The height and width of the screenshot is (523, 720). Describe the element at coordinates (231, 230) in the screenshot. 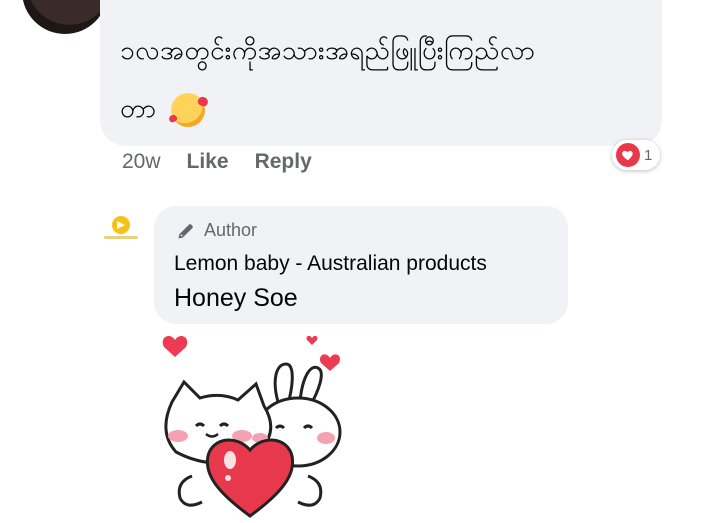

I see `author-badge-label: Author` at that location.